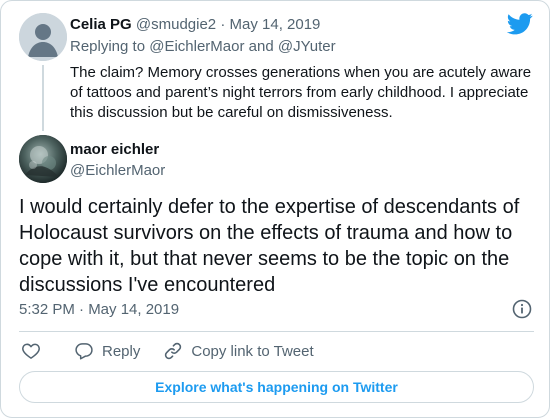 This screenshot has width=550, height=418. I want to click on tweet-timestamp: 5:32 PM · May 14, 2019, so click(99, 310).